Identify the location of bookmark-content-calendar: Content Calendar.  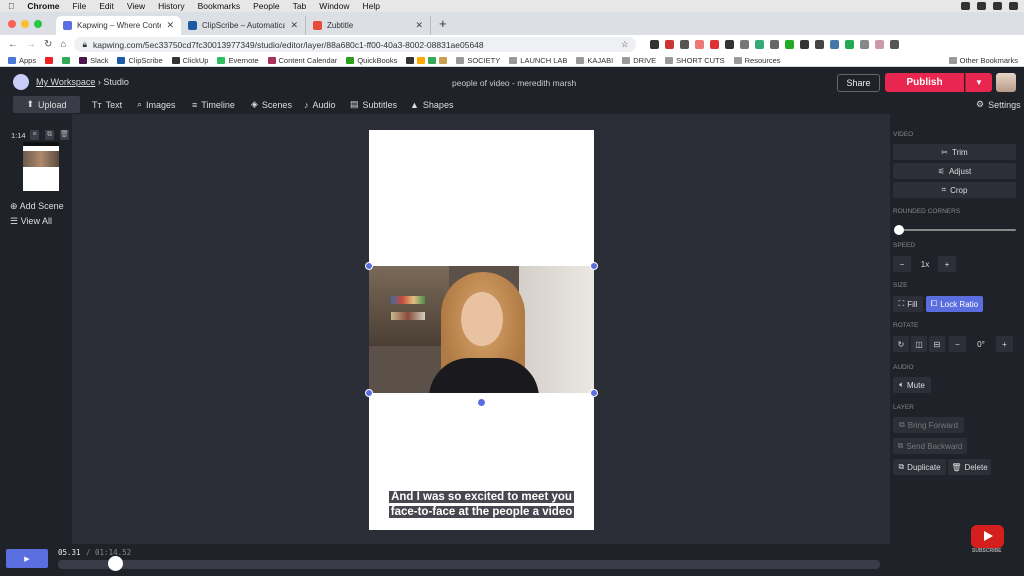
(302, 60).